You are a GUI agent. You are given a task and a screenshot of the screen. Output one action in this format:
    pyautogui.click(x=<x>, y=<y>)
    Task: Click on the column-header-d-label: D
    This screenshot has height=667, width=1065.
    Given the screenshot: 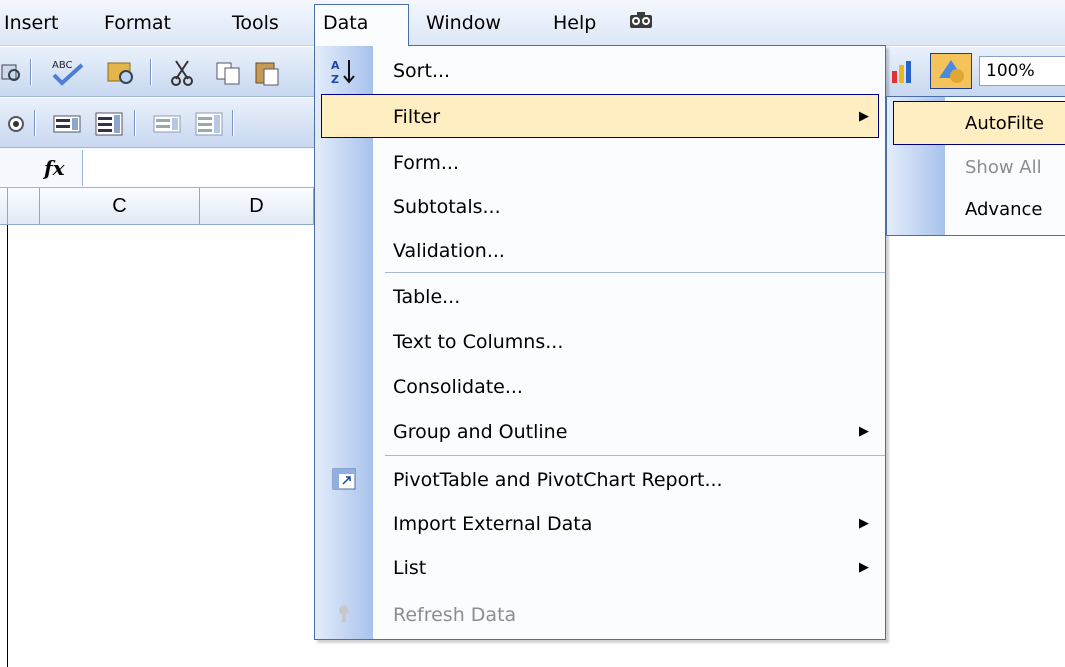 What is the action you would take?
    pyautogui.click(x=256, y=206)
    